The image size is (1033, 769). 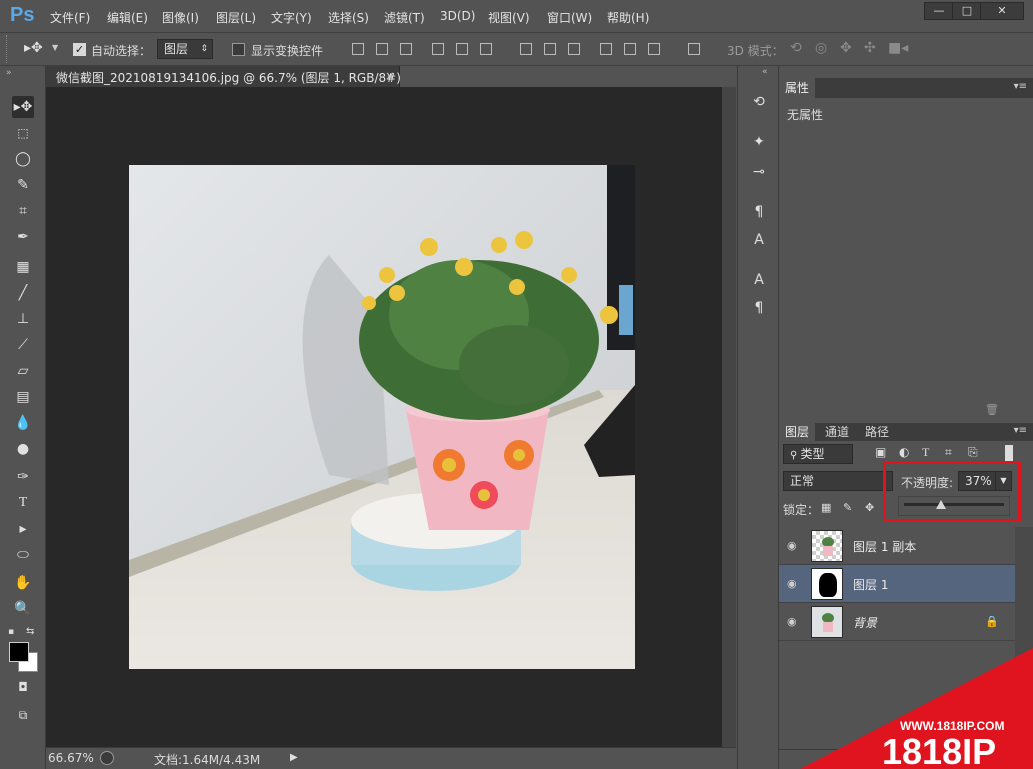 I want to click on vertical-scrollbar, so click(x=729, y=417).